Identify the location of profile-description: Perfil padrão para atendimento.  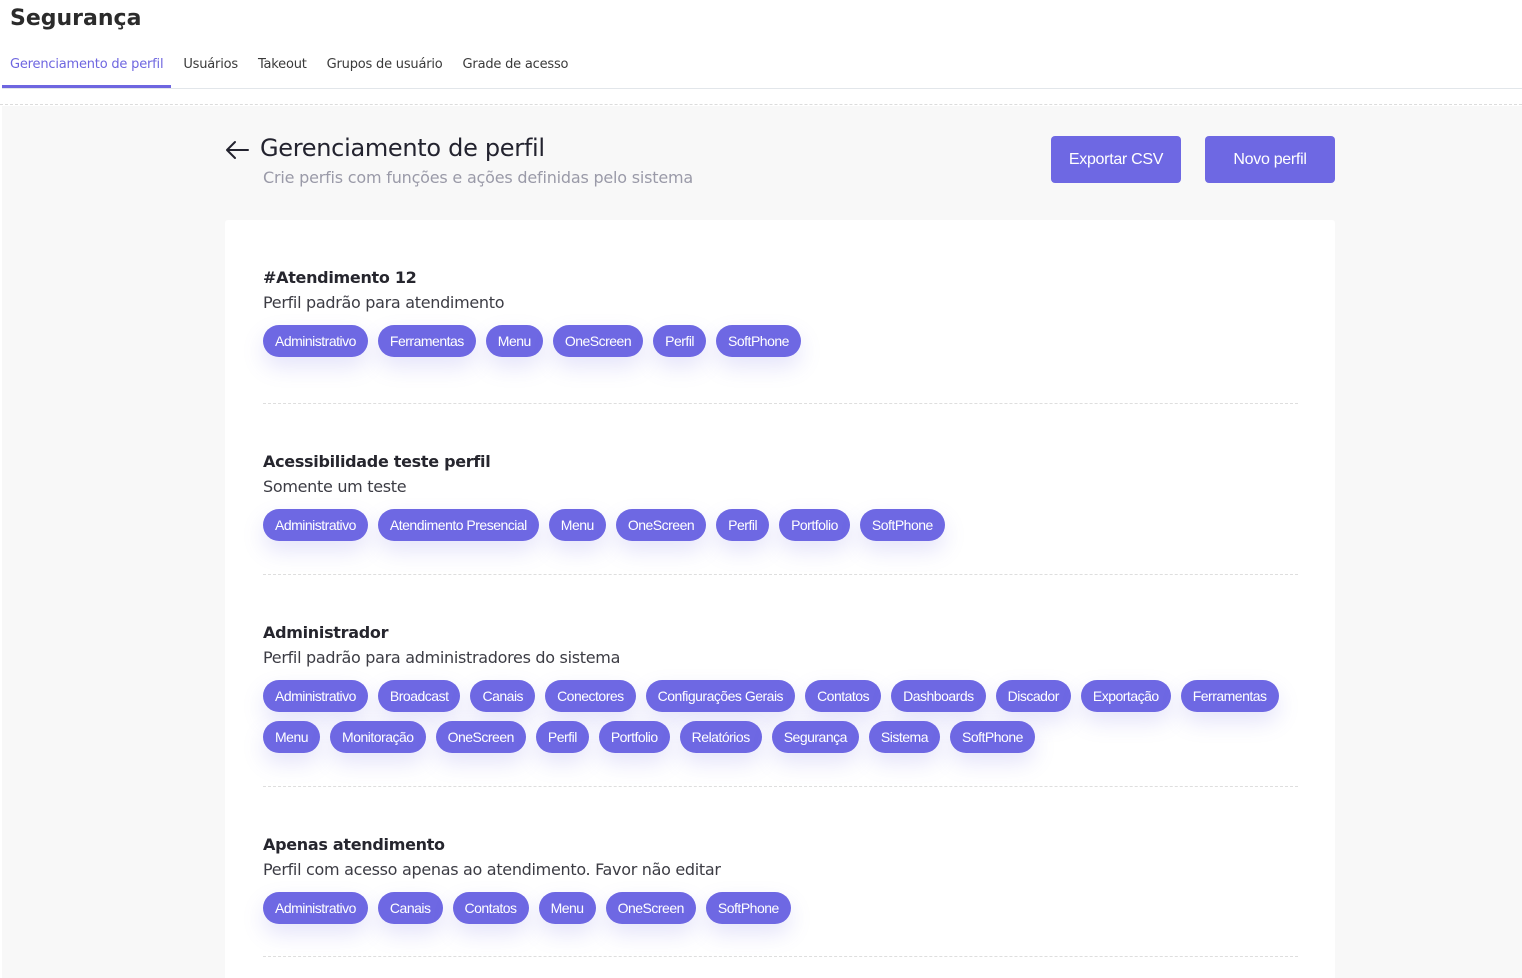
(384, 302).